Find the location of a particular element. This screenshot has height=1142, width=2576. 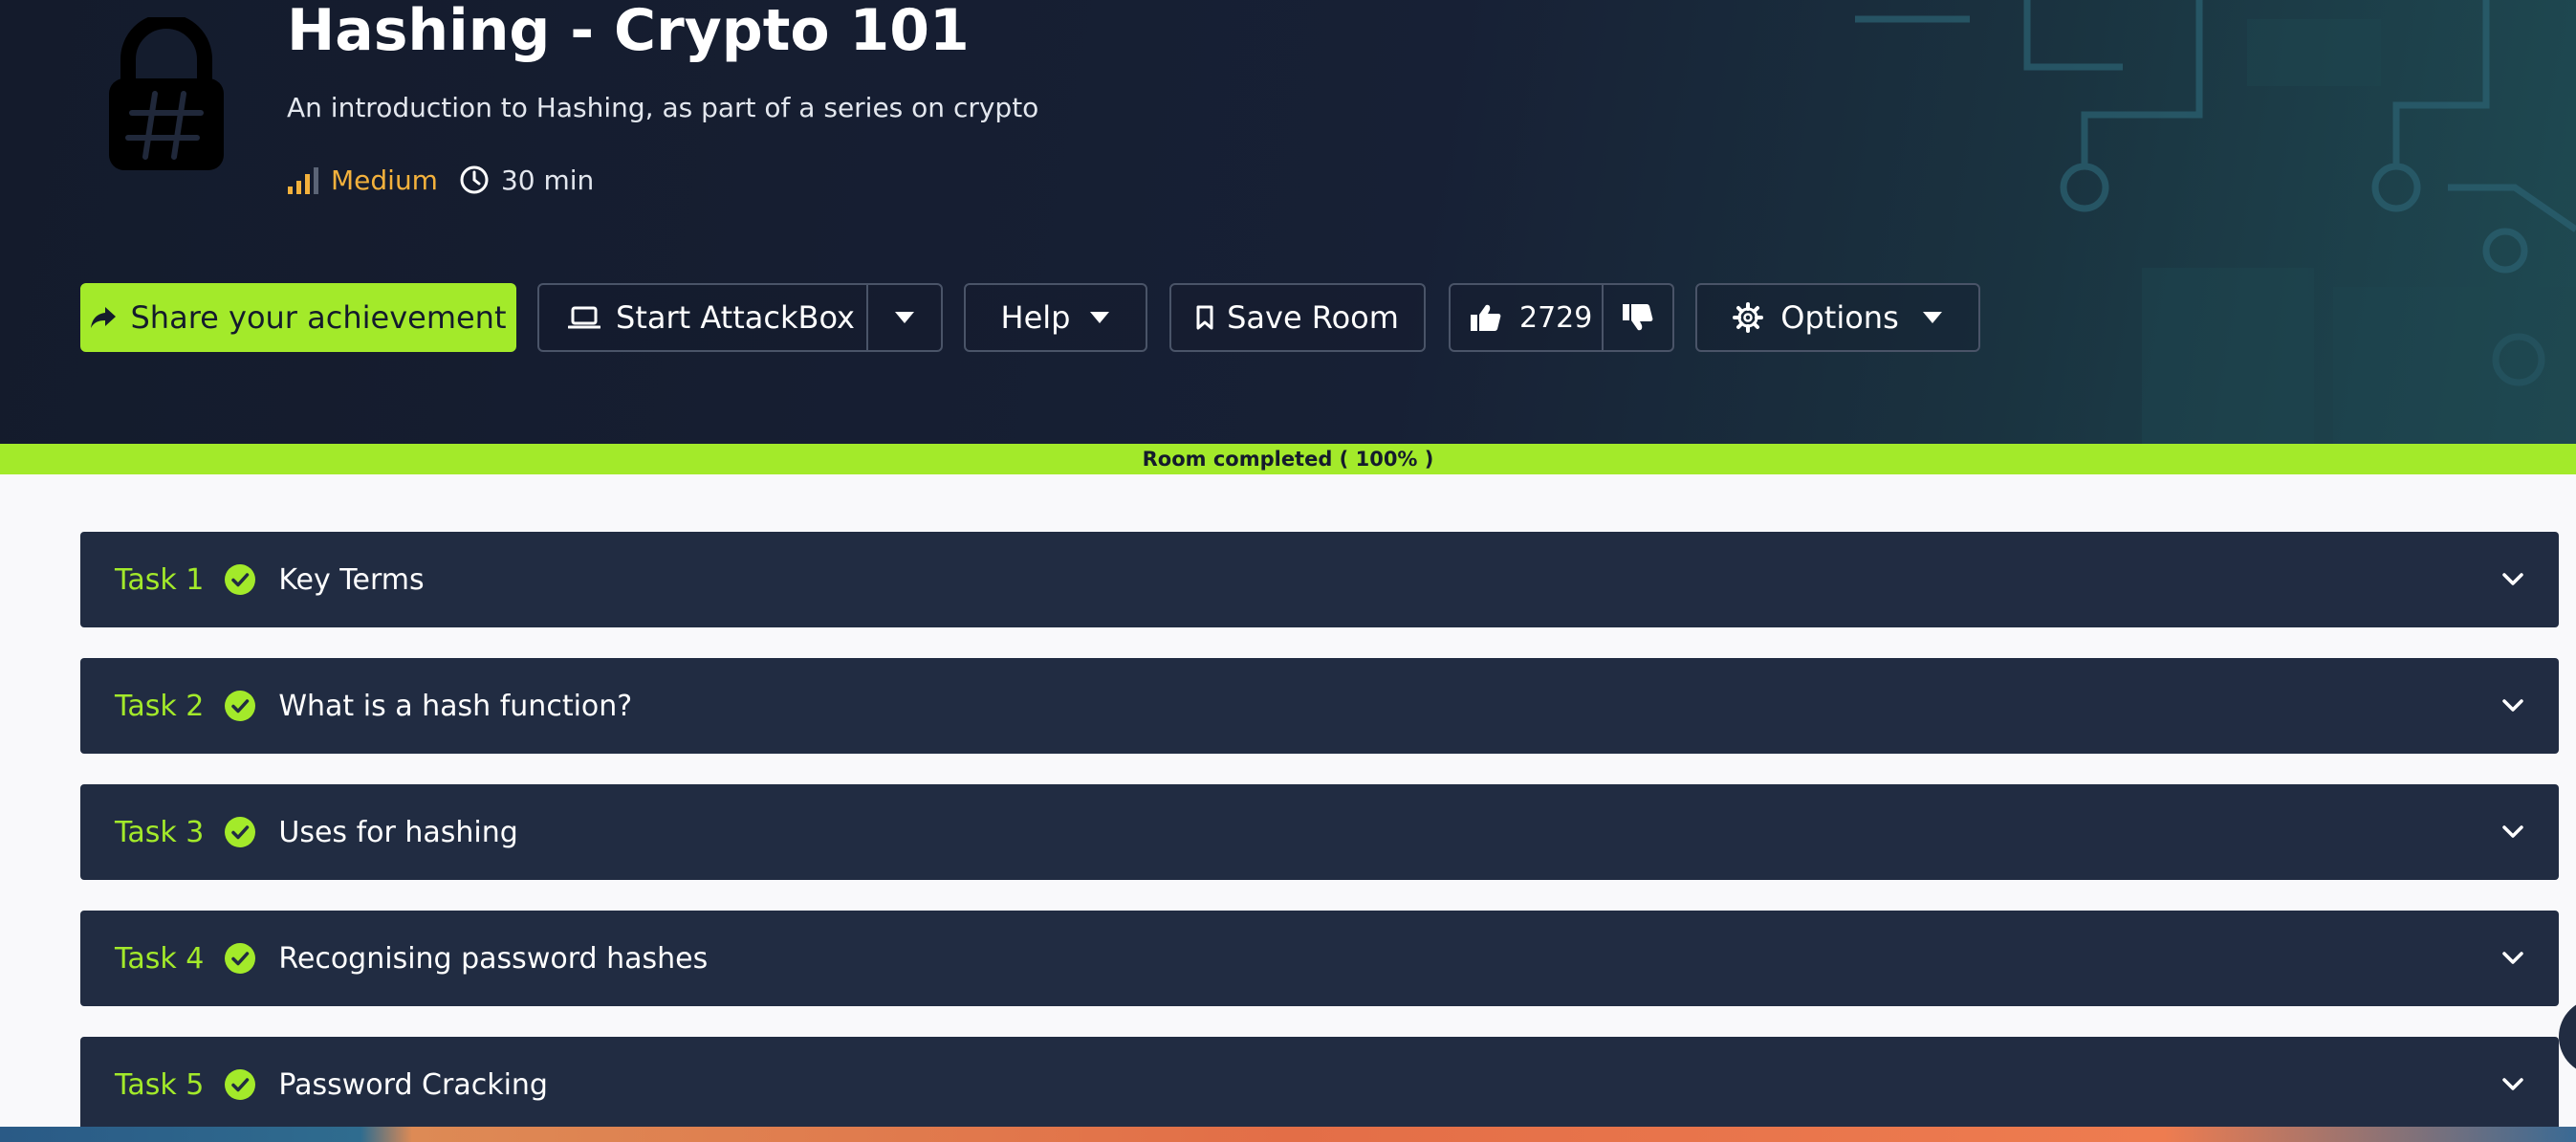

attackbox-dropdown-button is located at coordinates (904, 317).